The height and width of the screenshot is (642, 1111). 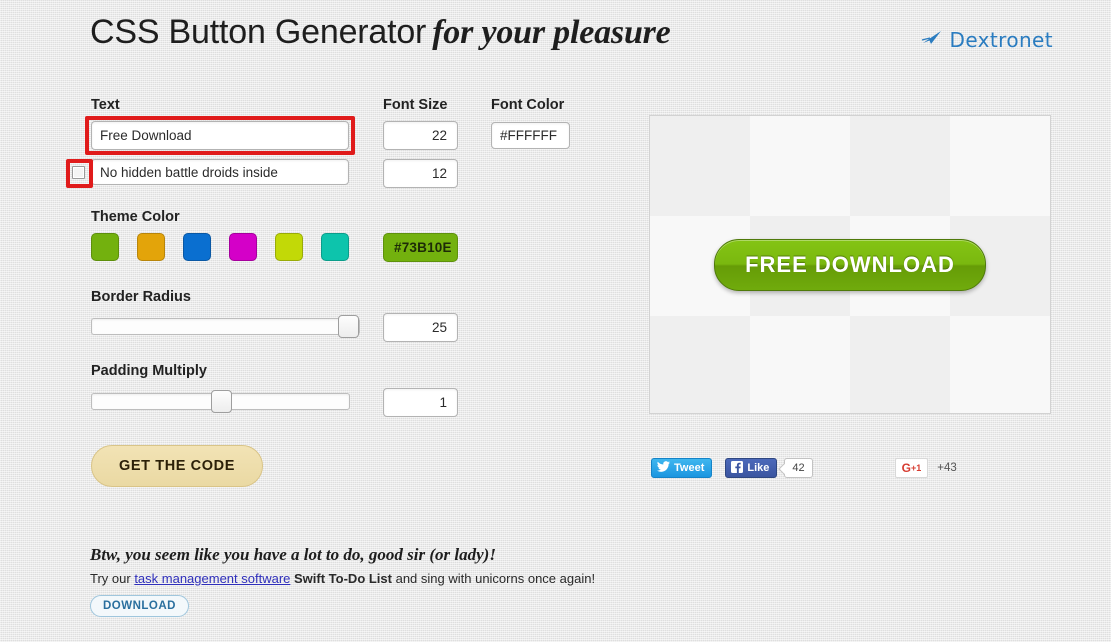 I want to click on subtext-enable-checkbox, so click(x=78, y=172).